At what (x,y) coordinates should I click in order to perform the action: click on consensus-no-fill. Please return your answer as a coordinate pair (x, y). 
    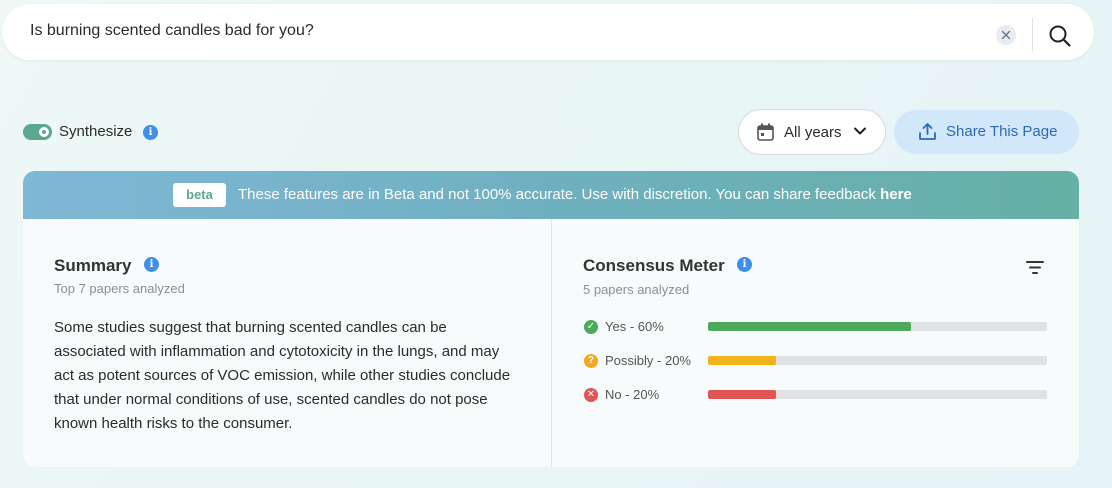
    Looking at the image, I should click on (742, 394).